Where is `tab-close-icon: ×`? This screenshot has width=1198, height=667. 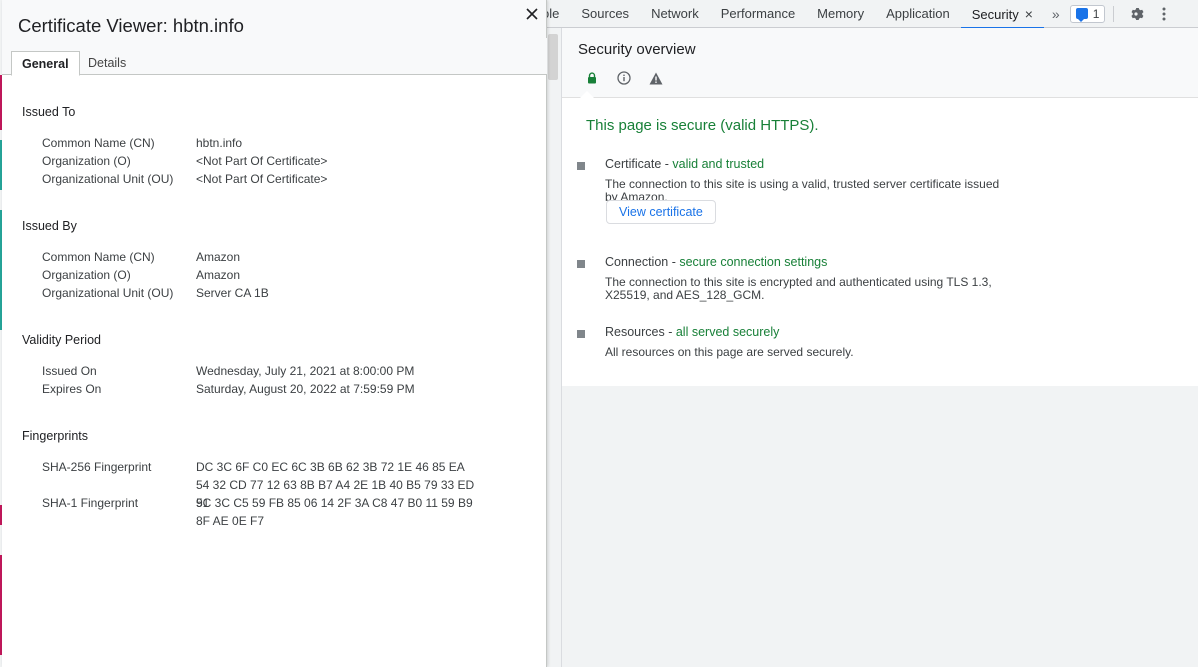 tab-close-icon: × is located at coordinates (1029, 14).